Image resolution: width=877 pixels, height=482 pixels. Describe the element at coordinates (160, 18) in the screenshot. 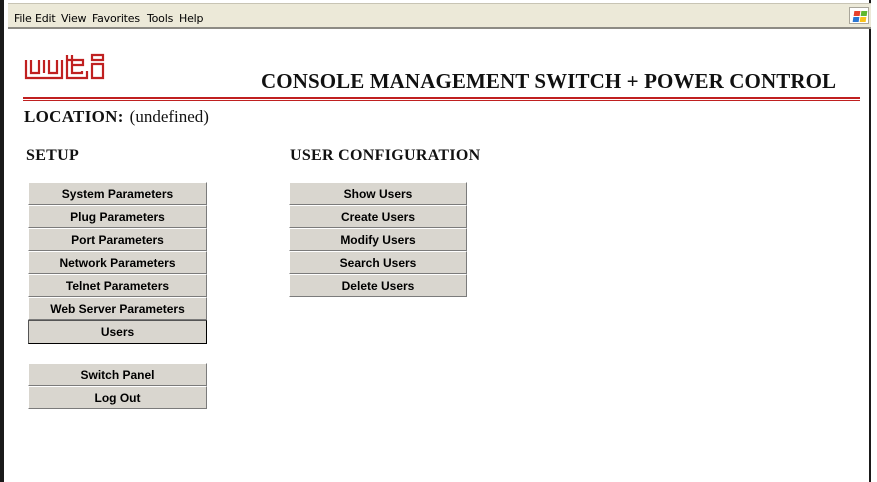

I see `menu-tools: Tools` at that location.